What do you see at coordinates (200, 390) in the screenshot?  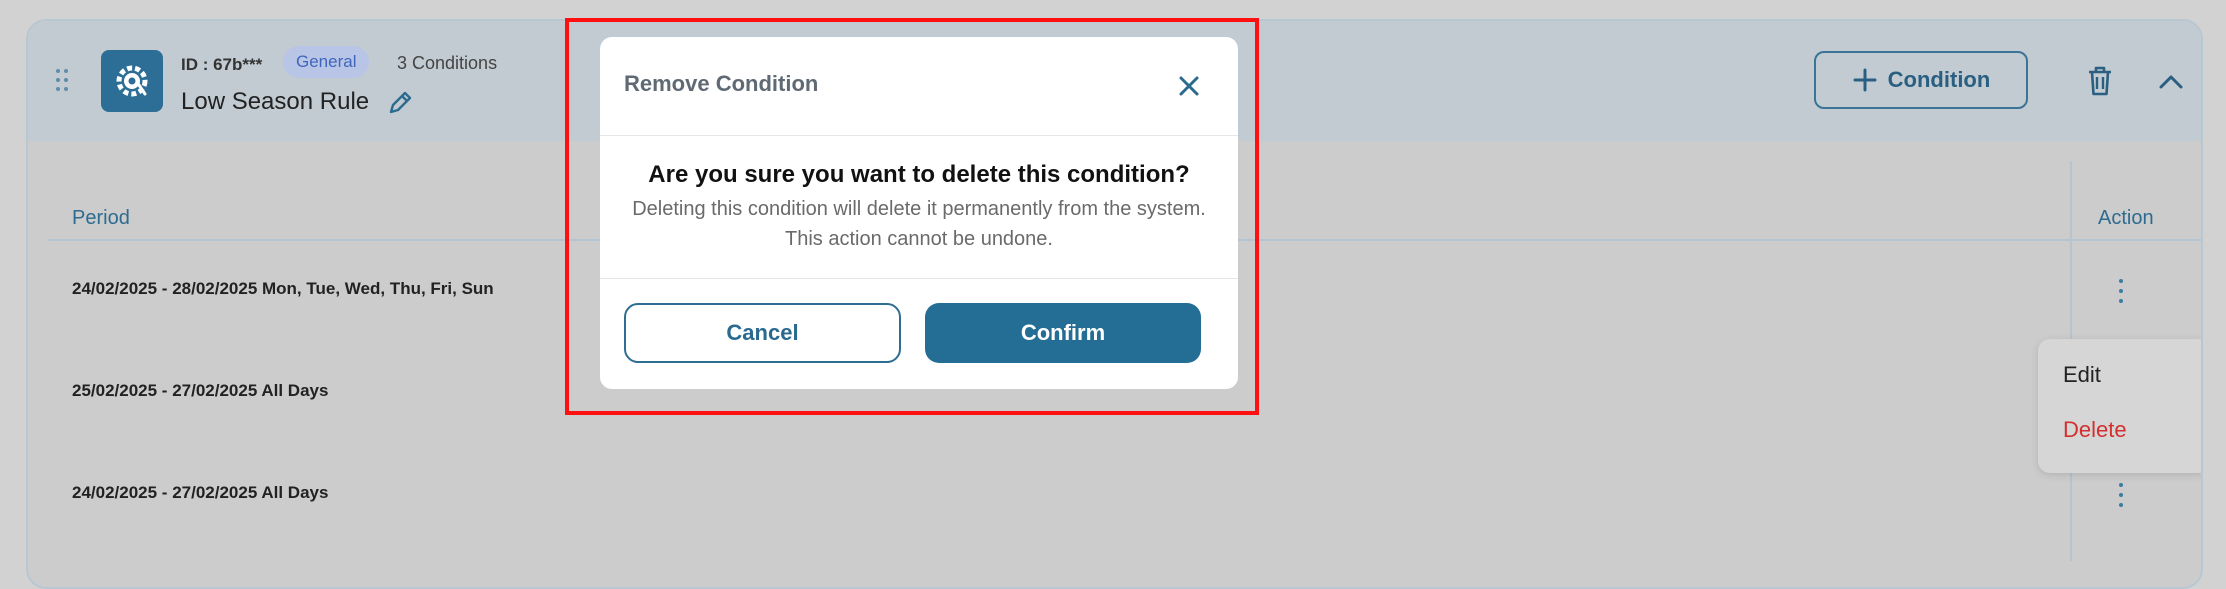 I see `table-row: 25/02/2025 - 27/02/2025 All Days` at bounding box center [200, 390].